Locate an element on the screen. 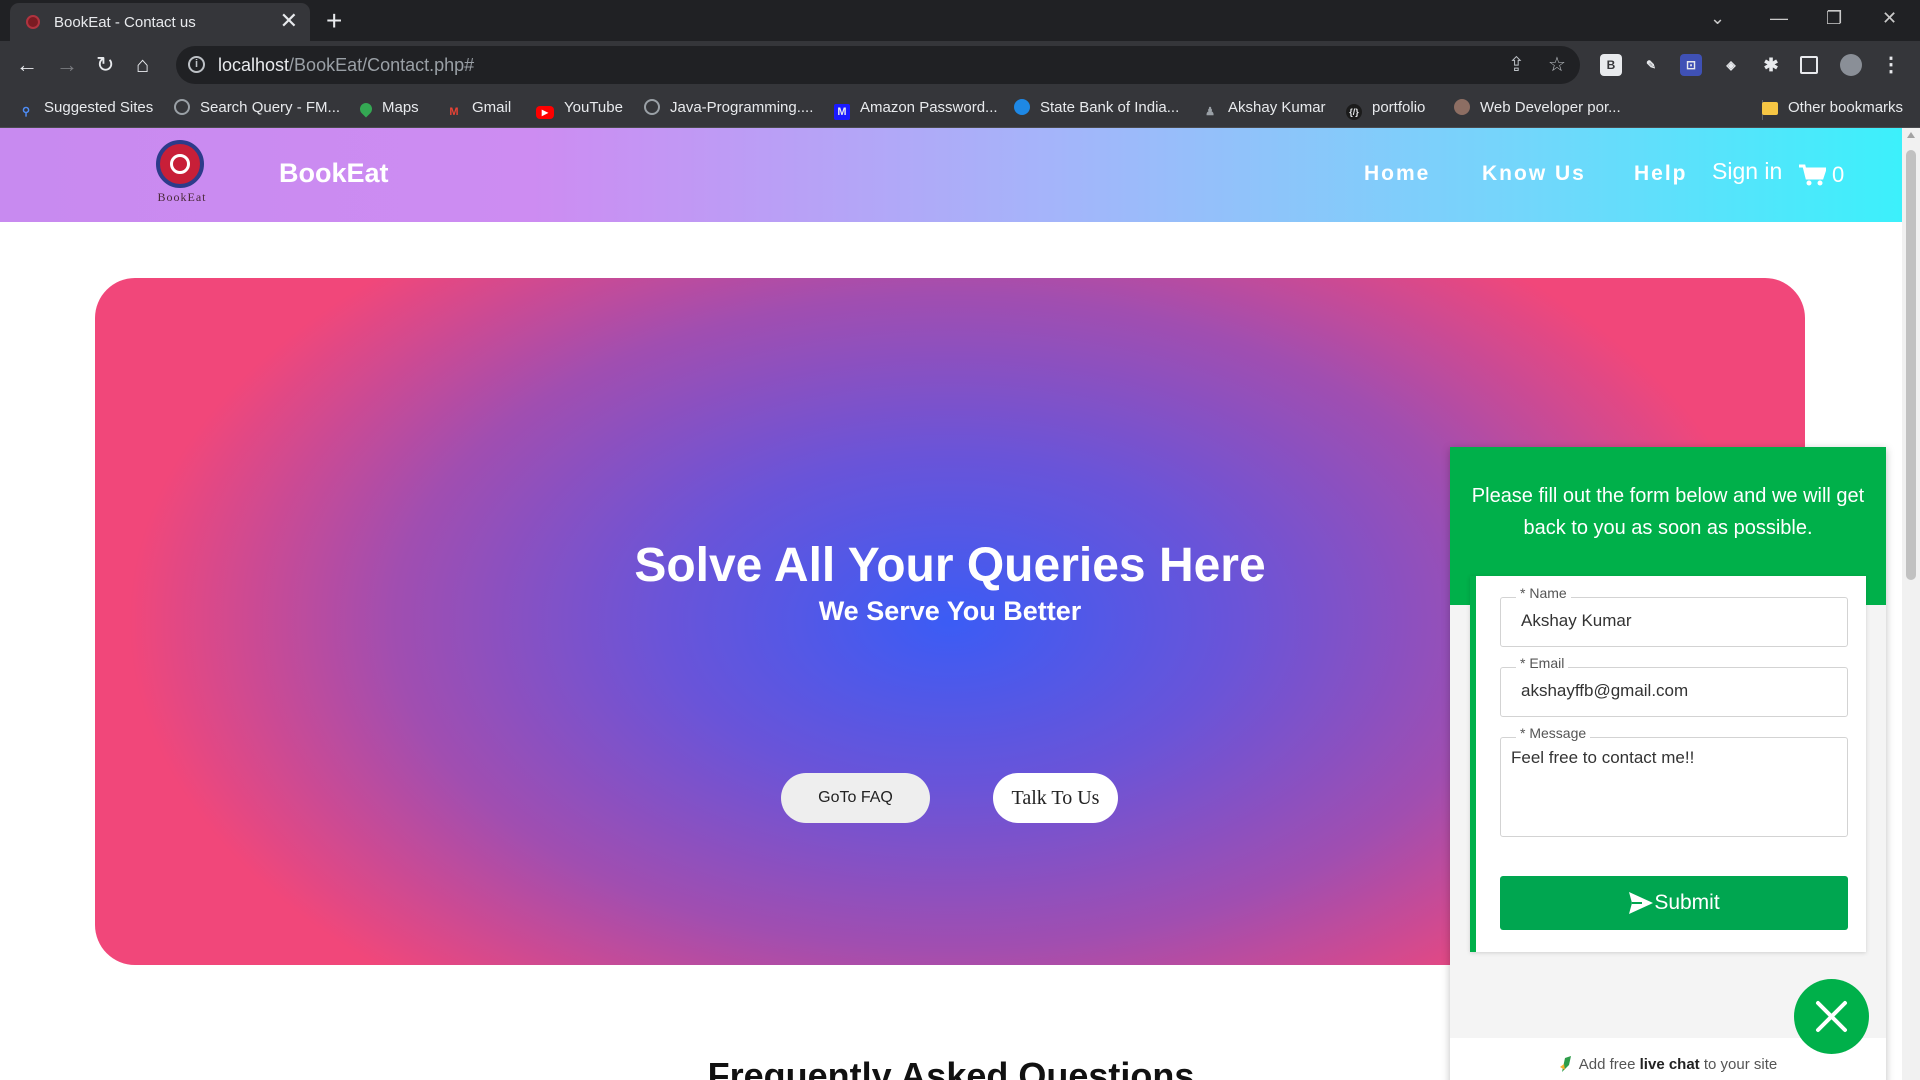  message-field: Feel free to contact me!! is located at coordinates (1674, 787).